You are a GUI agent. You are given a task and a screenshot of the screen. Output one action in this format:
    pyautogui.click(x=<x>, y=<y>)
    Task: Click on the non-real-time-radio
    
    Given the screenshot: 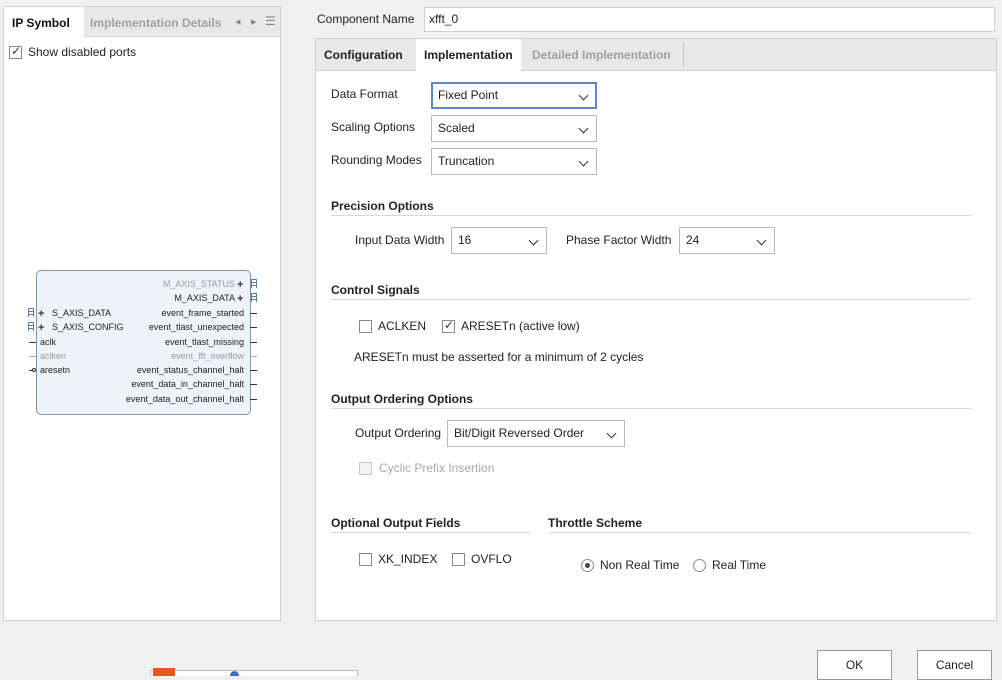 What is the action you would take?
    pyautogui.click(x=587, y=565)
    